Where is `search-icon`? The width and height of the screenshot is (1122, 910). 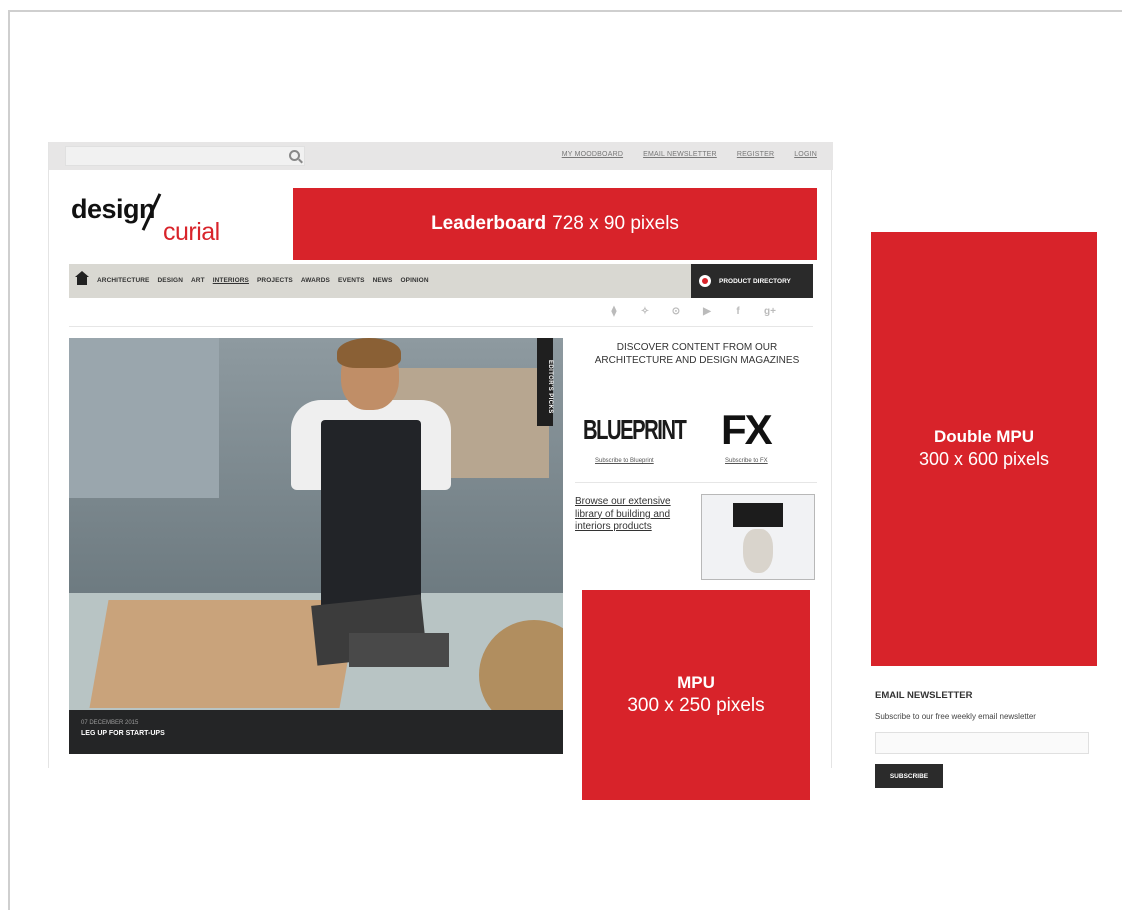
search-icon is located at coordinates (294, 155).